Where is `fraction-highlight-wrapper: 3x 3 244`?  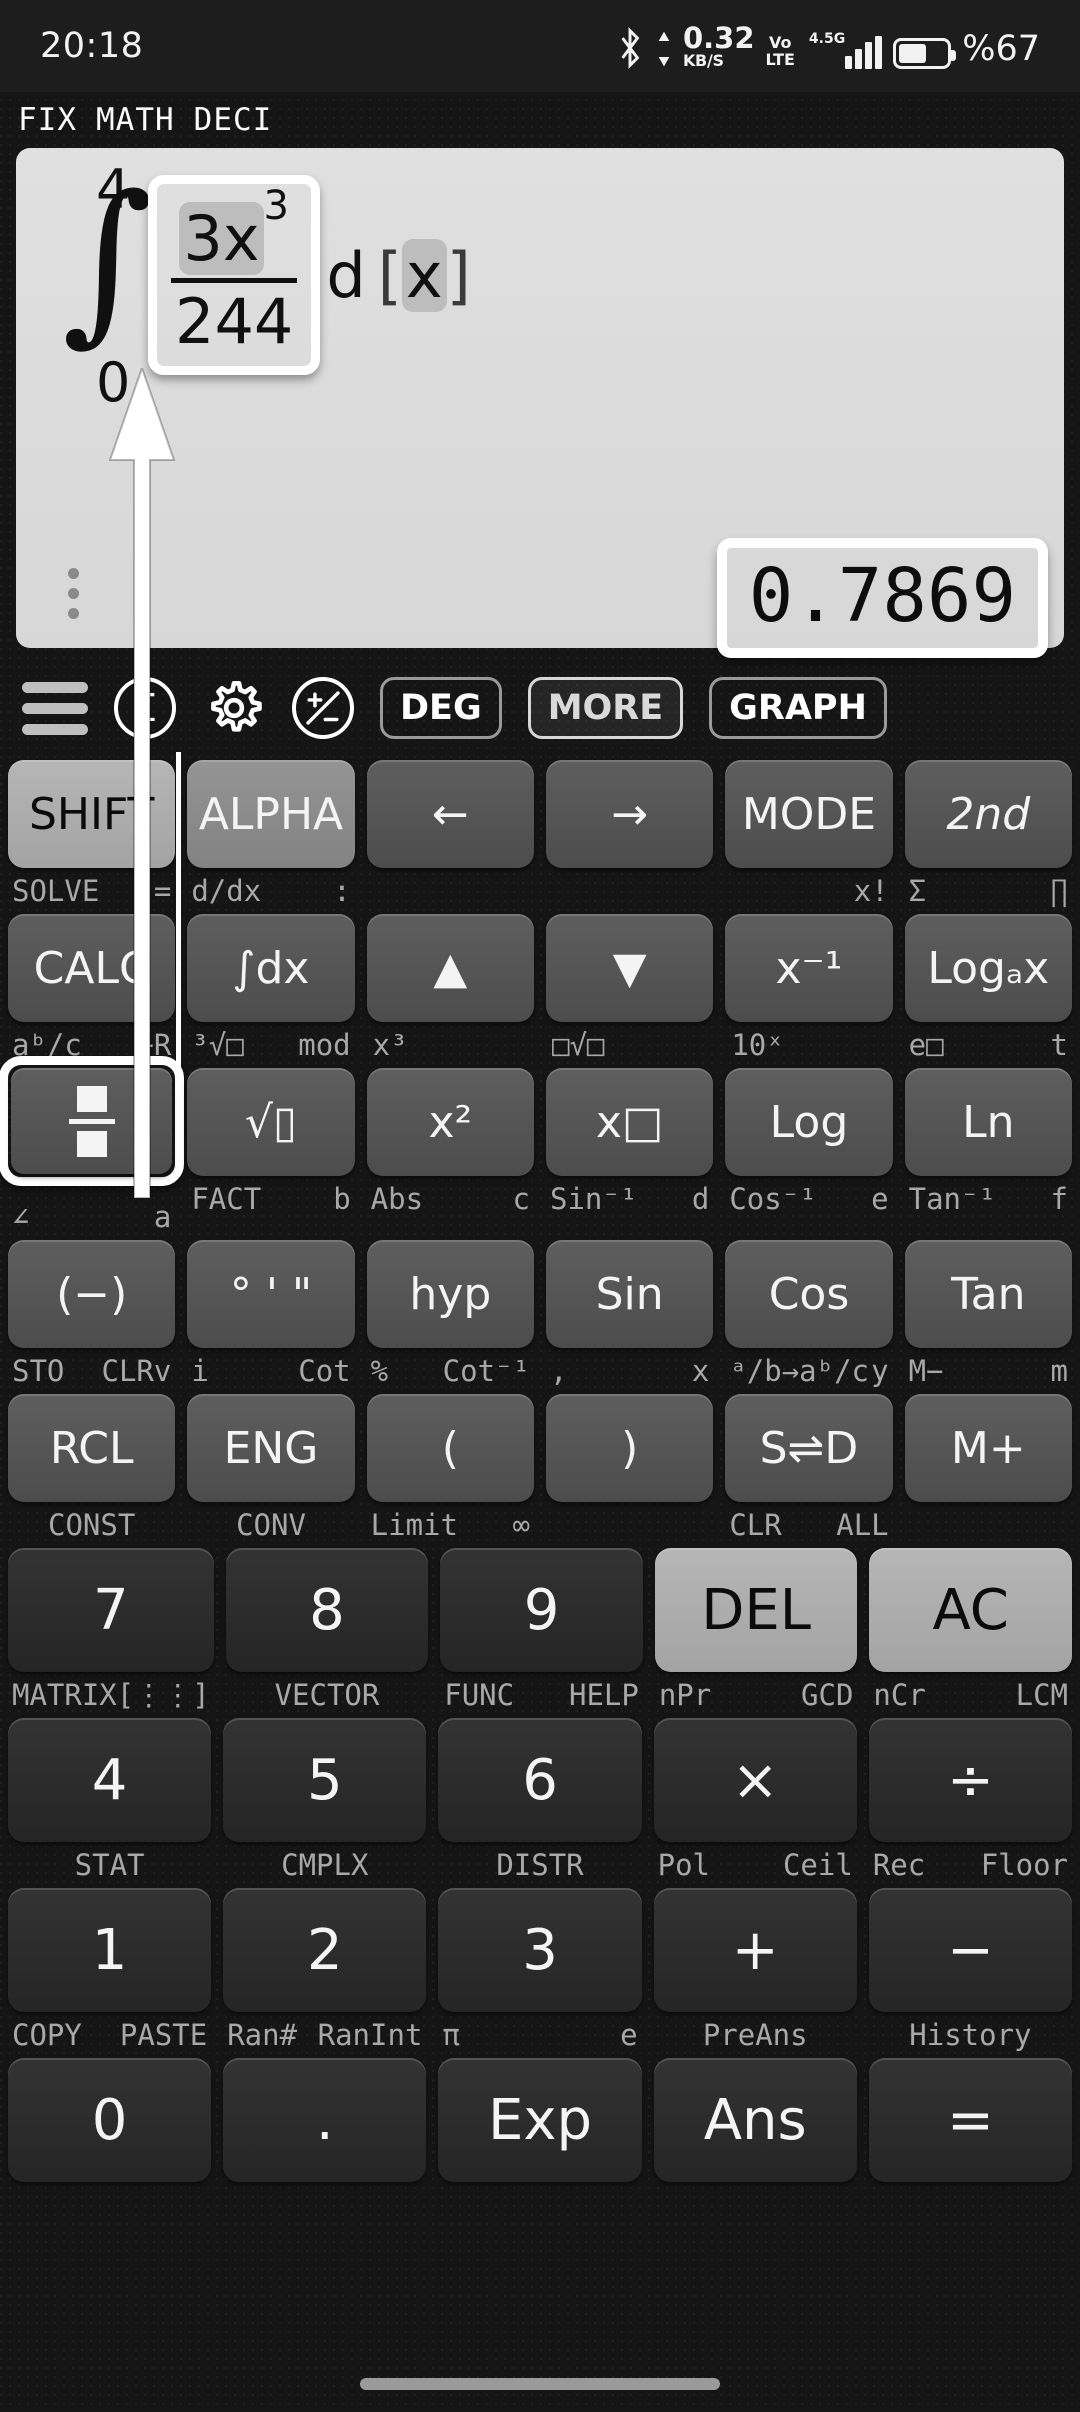
fraction-highlight-wrapper: 3x 3 244 is located at coordinates (234, 275).